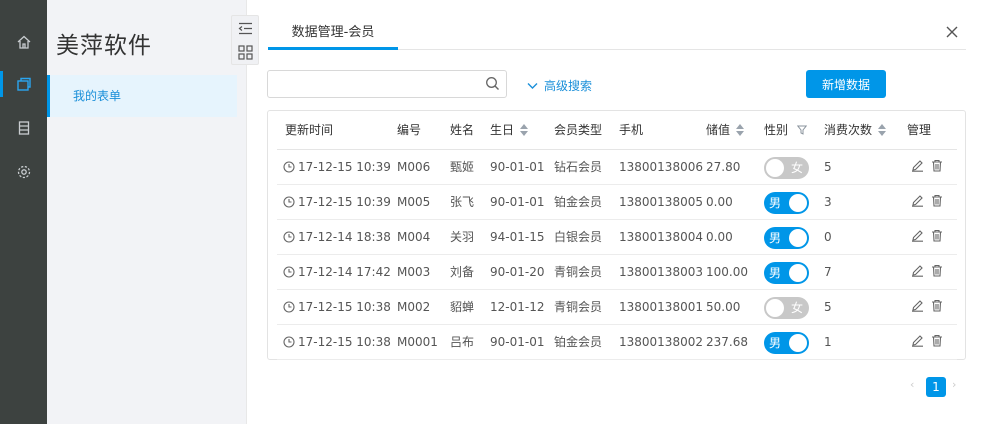 The height and width of the screenshot is (424, 982). Describe the element at coordinates (802, 130) in the screenshot. I see `filter-icon` at that location.